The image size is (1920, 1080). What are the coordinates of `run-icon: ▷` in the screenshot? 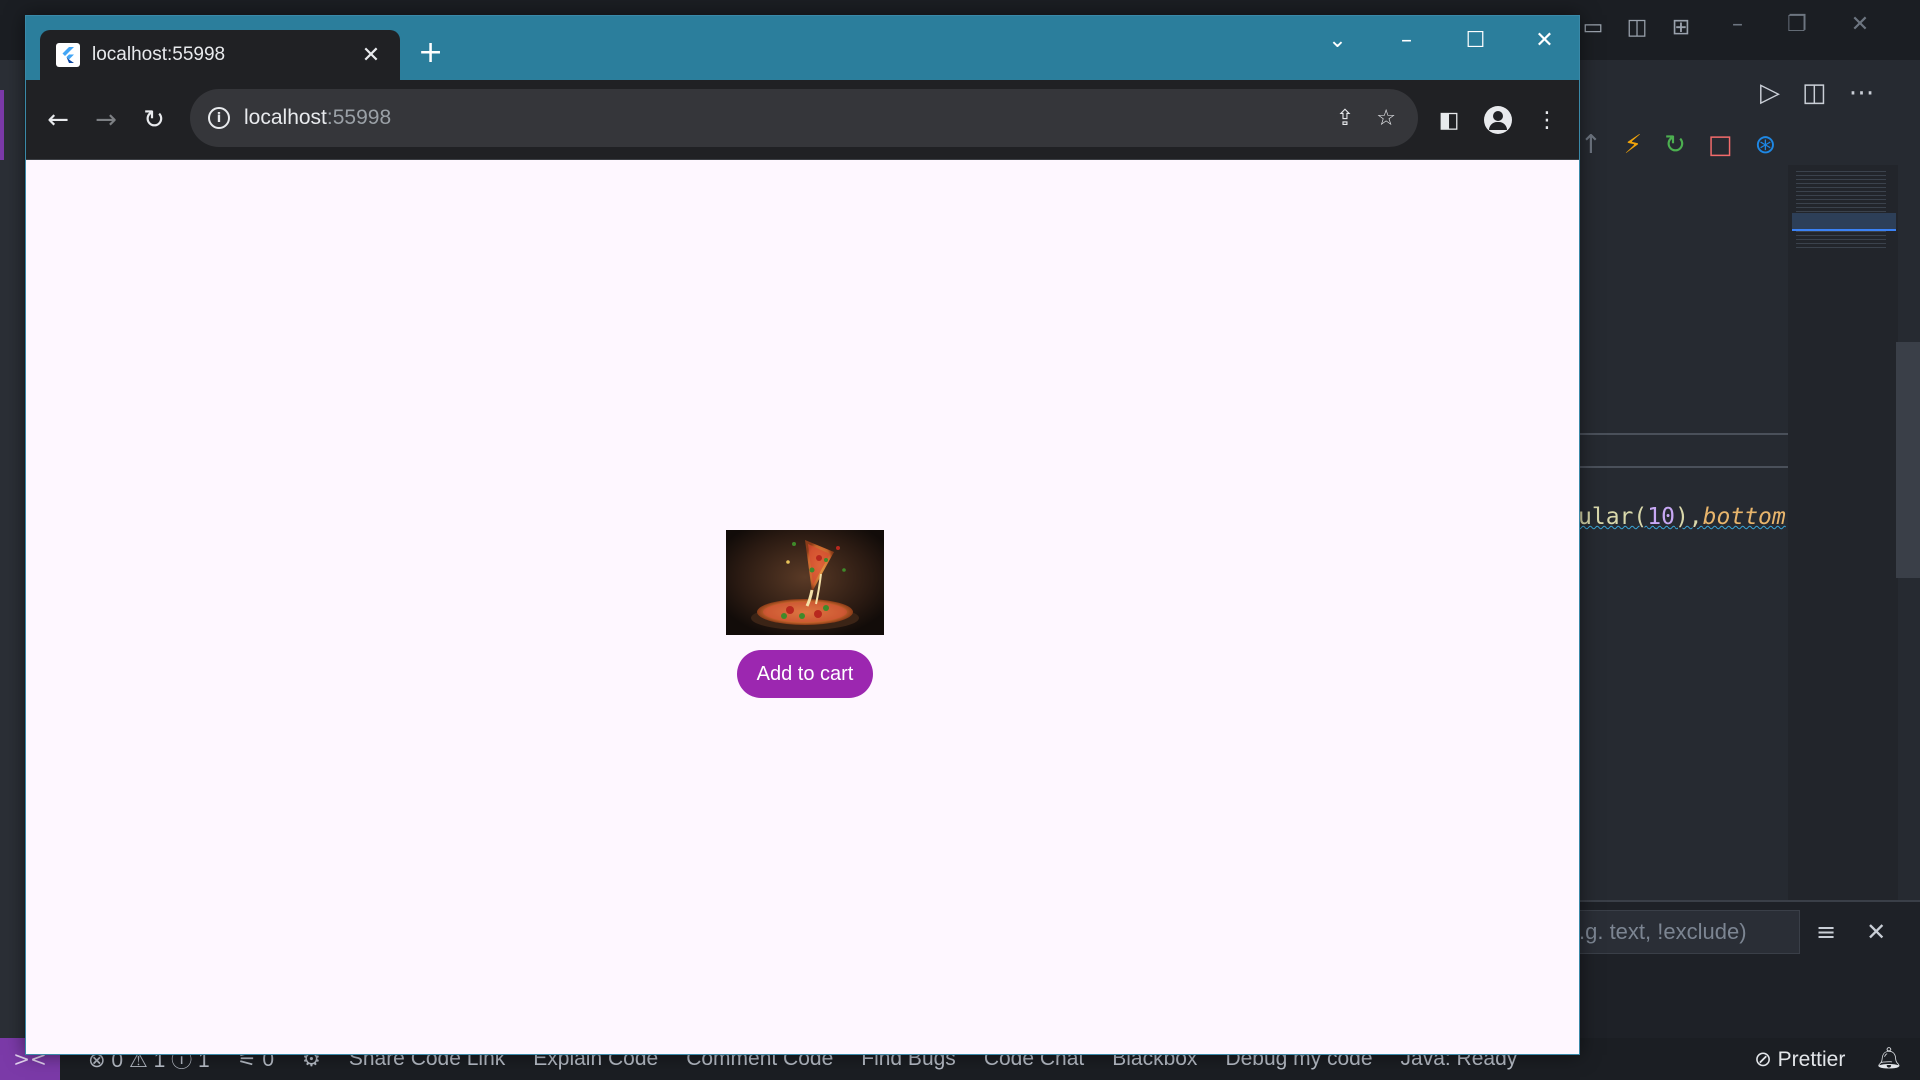 It's located at (1770, 93).